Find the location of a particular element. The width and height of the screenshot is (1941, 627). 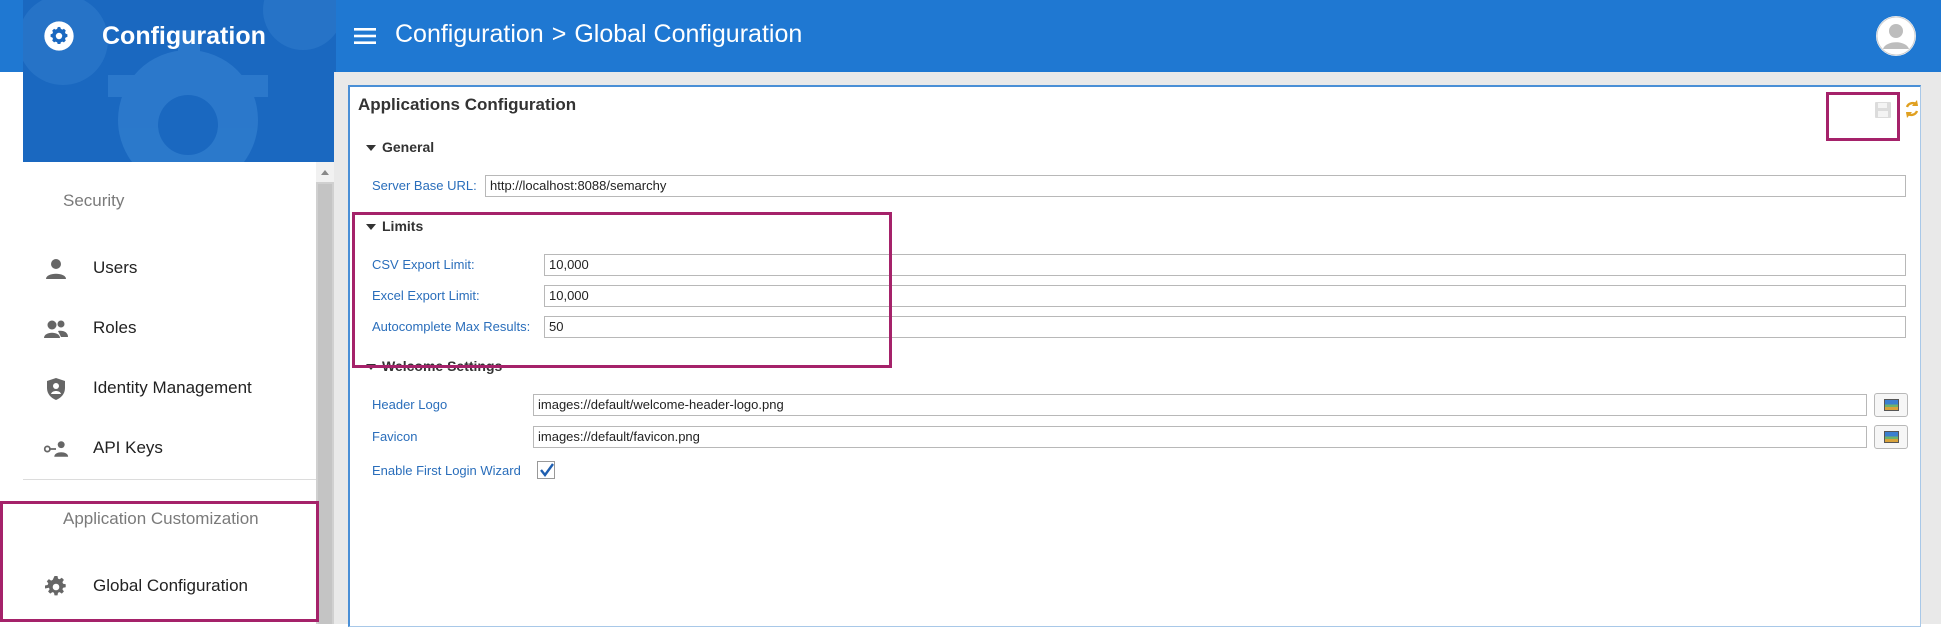

collapse-triangle-icon is located at coordinates (371, 148).